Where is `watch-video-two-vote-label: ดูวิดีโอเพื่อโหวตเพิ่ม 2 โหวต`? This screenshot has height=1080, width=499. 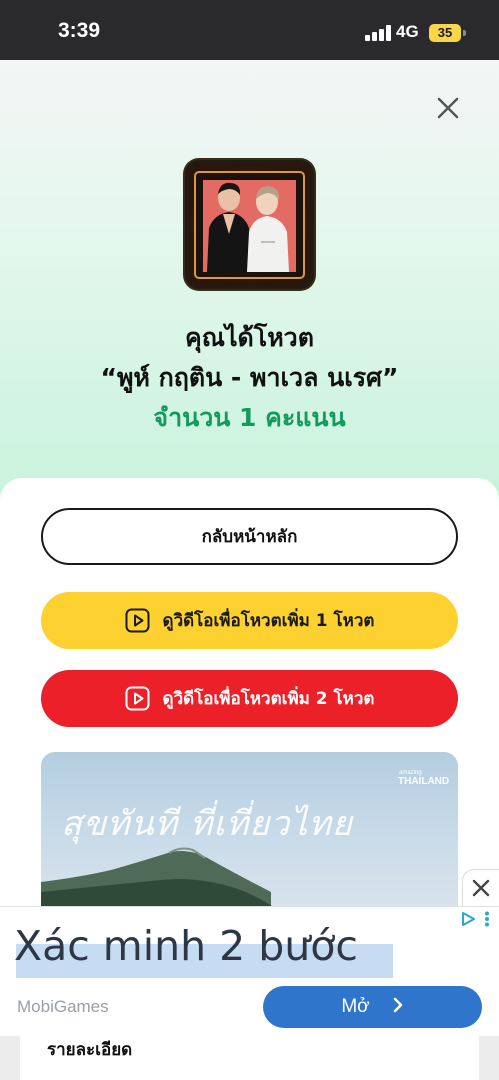
watch-video-two-vote-label: ดูวิดีโอเพื่อโหวตเพิ่ม 2 โหวต is located at coordinates (268, 699).